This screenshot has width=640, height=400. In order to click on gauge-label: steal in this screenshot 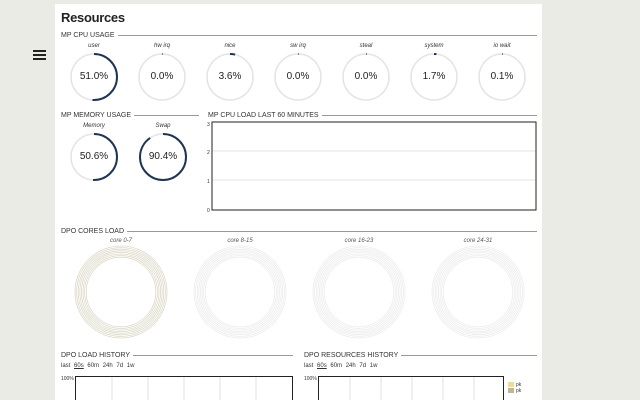, I will do `click(366, 46)`.